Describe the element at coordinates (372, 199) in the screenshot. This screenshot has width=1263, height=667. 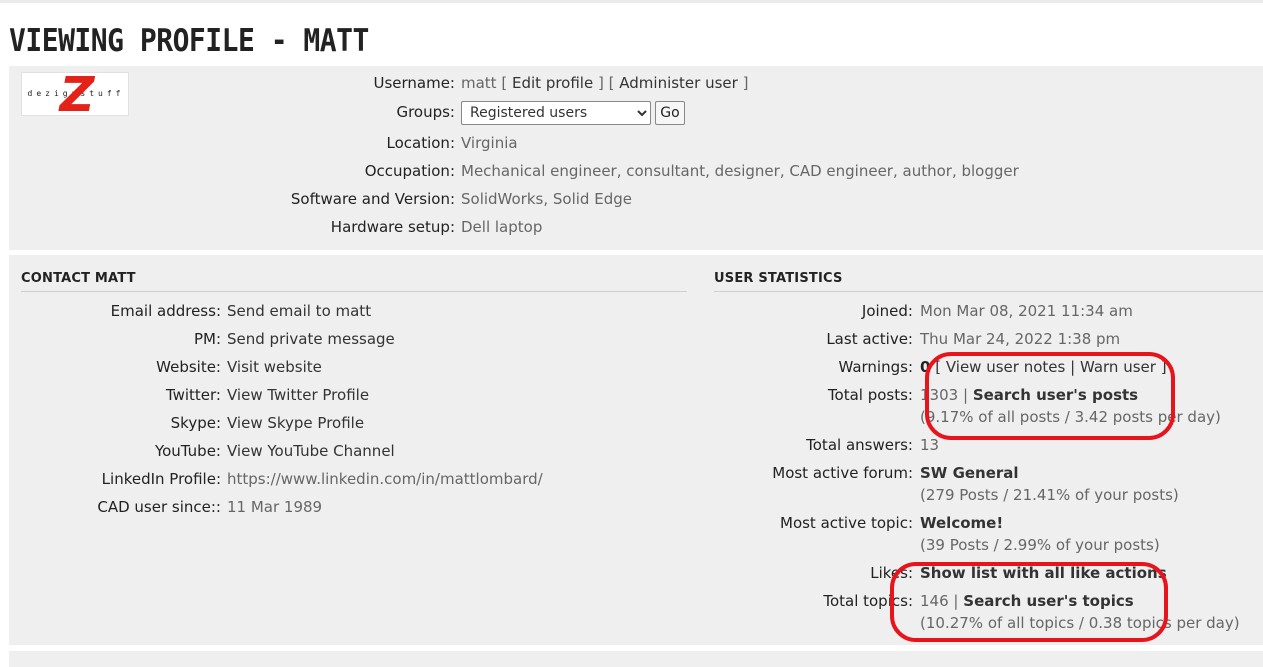
I see `software-label: Software and Version:` at that location.